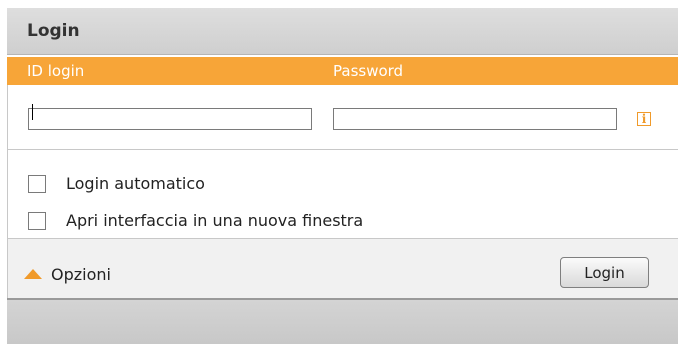 The height and width of the screenshot is (352, 678). I want to click on triangle-up-icon, so click(33, 274).